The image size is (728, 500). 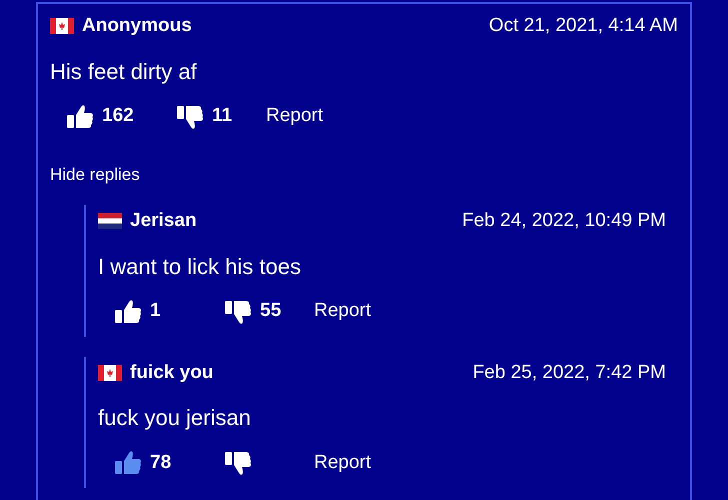 What do you see at coordinates (124, 72) in the screenshot?
I see `comment-text: His feet dirty af` at bounding box center [124, 72].